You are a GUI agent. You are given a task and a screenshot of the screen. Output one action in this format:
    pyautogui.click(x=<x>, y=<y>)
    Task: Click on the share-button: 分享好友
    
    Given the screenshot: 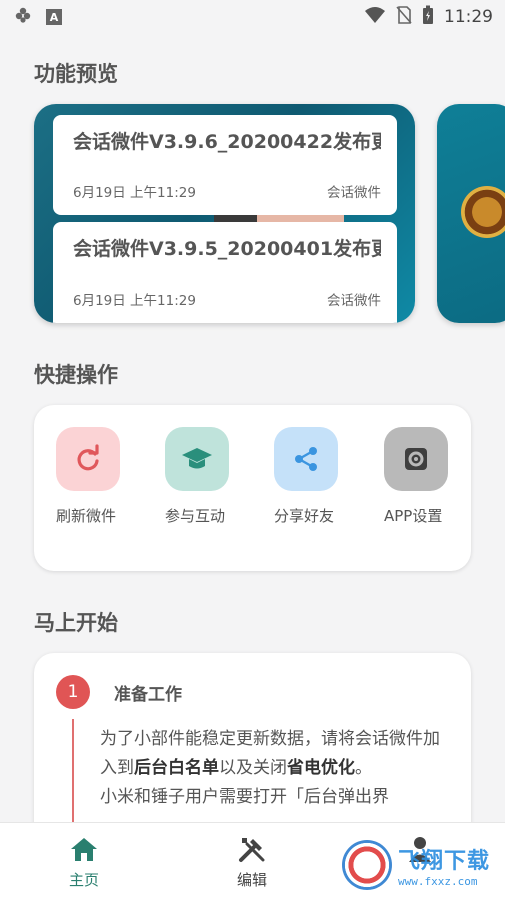 What is the action you would take?
    pyautogui.click(x=319, y=476)
    